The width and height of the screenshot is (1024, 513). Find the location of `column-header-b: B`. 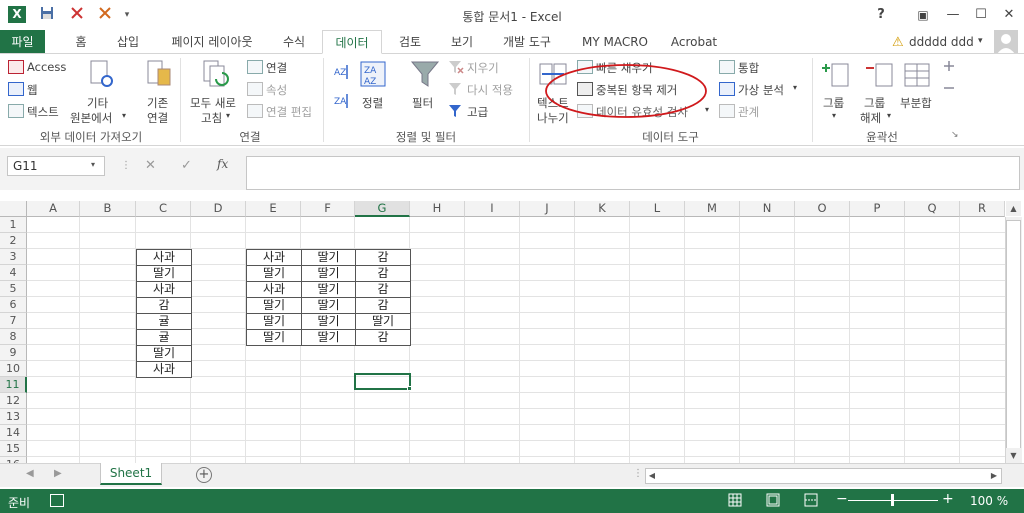

column-header-b: B is located at coordinates (108, 209).